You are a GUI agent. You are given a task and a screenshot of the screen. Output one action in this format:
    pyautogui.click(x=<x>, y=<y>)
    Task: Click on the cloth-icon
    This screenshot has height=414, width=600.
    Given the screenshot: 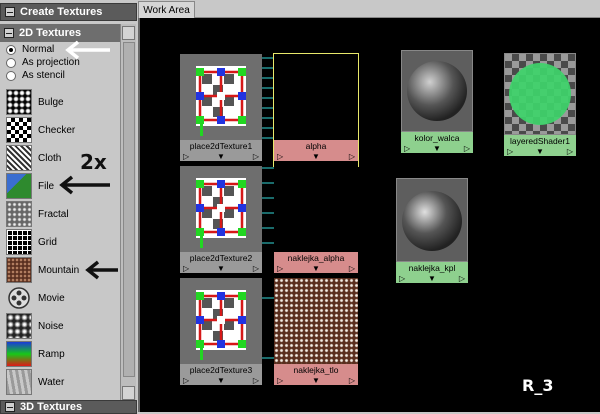 What is the action you would take?
    pyautogui.click(x=19, y=158)
    